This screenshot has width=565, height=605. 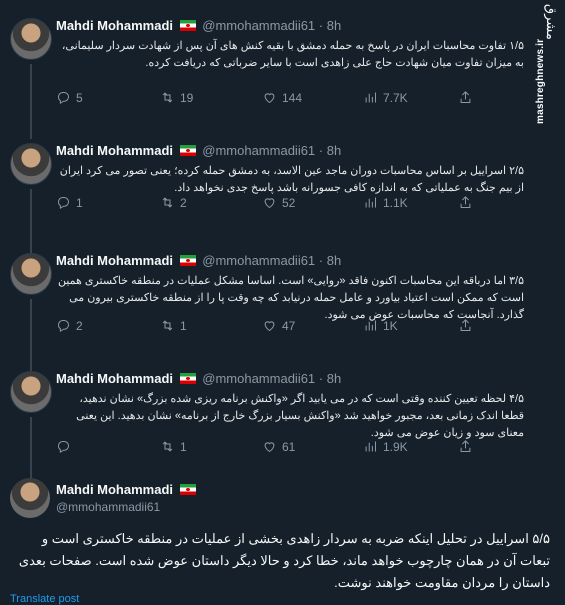 What do you see at coordinates (79, 97) in the screenshot?
I see `reply-count: 5` at bounding box center [79, 97].